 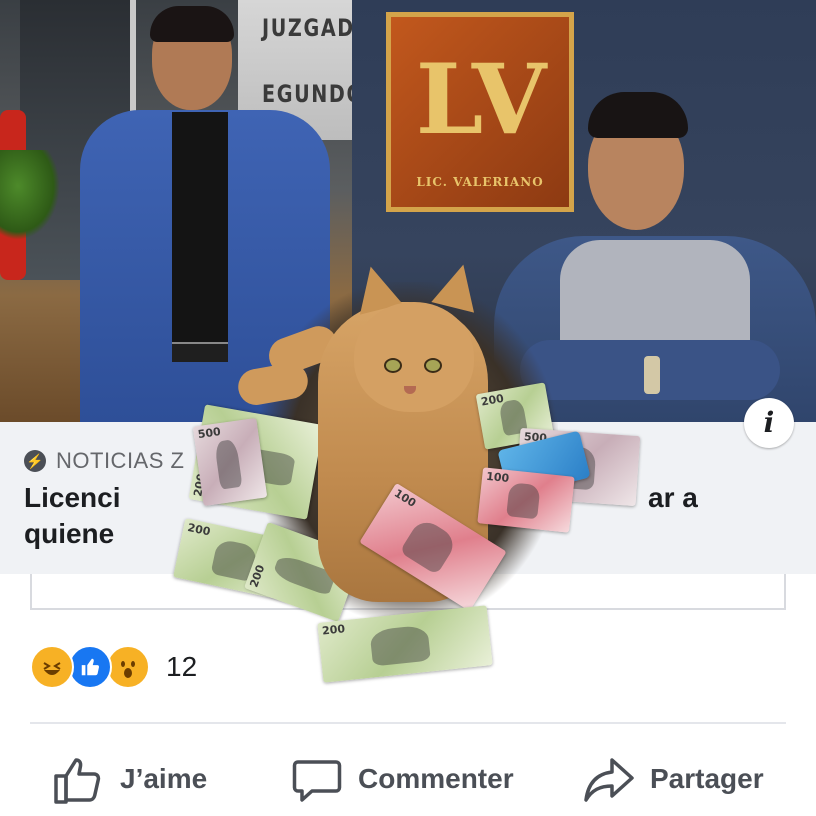 I want to click on man-blue-suit-hair, so click(x=192, y=24).